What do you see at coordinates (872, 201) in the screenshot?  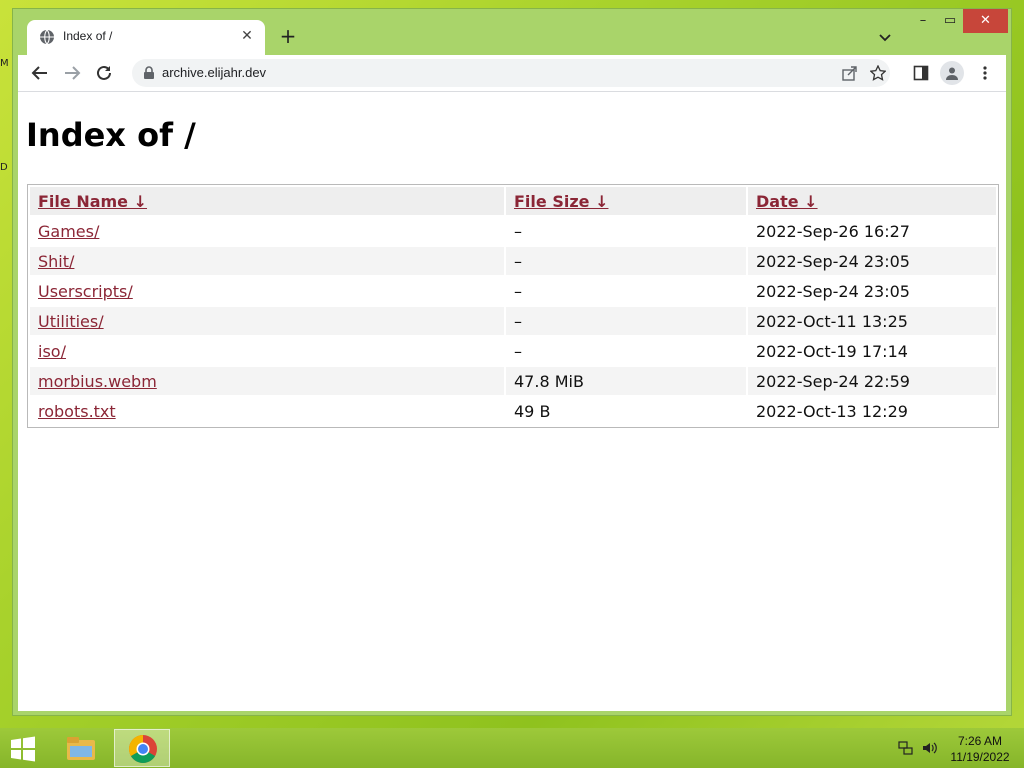 I see `header-date: Date ↓` at bounding box center [872, 201].